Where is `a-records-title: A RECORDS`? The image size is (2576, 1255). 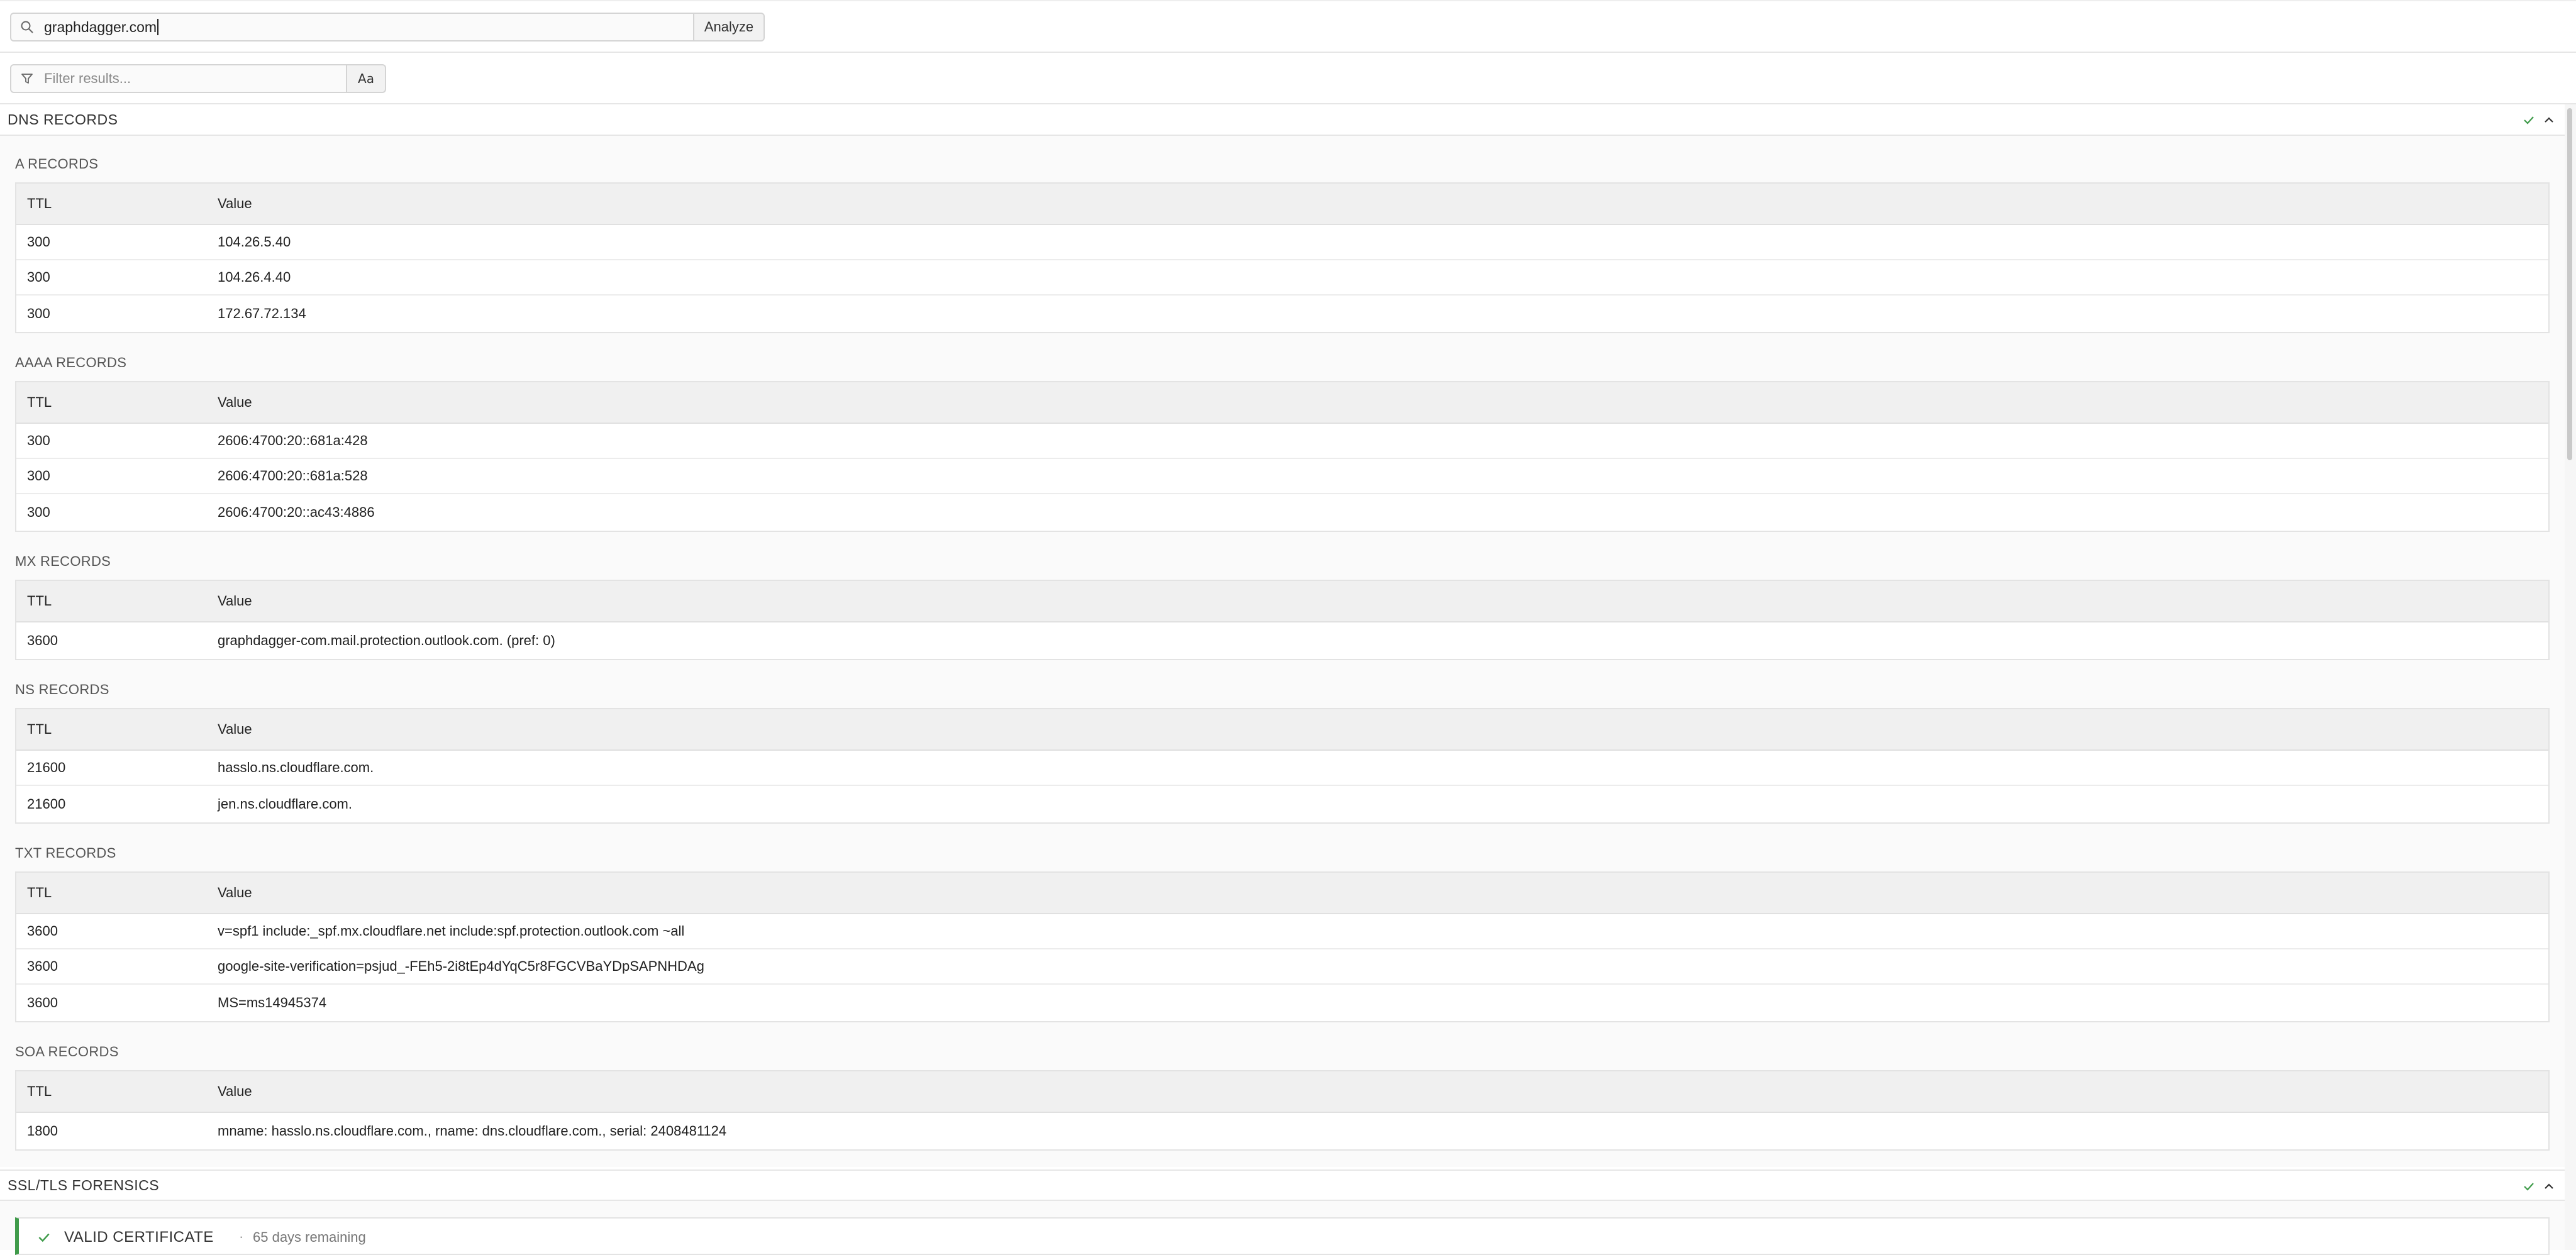 a-records-title: A RECORDS is located at coordinates (57, 164).